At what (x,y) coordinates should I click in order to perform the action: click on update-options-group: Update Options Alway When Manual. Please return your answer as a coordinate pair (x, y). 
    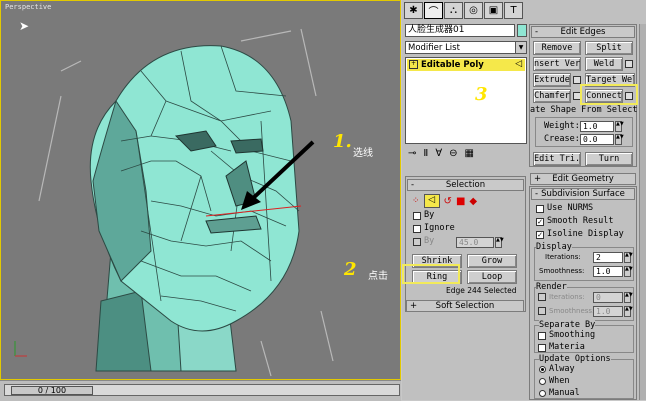
    Looking at the image, I should click on (584, 376).